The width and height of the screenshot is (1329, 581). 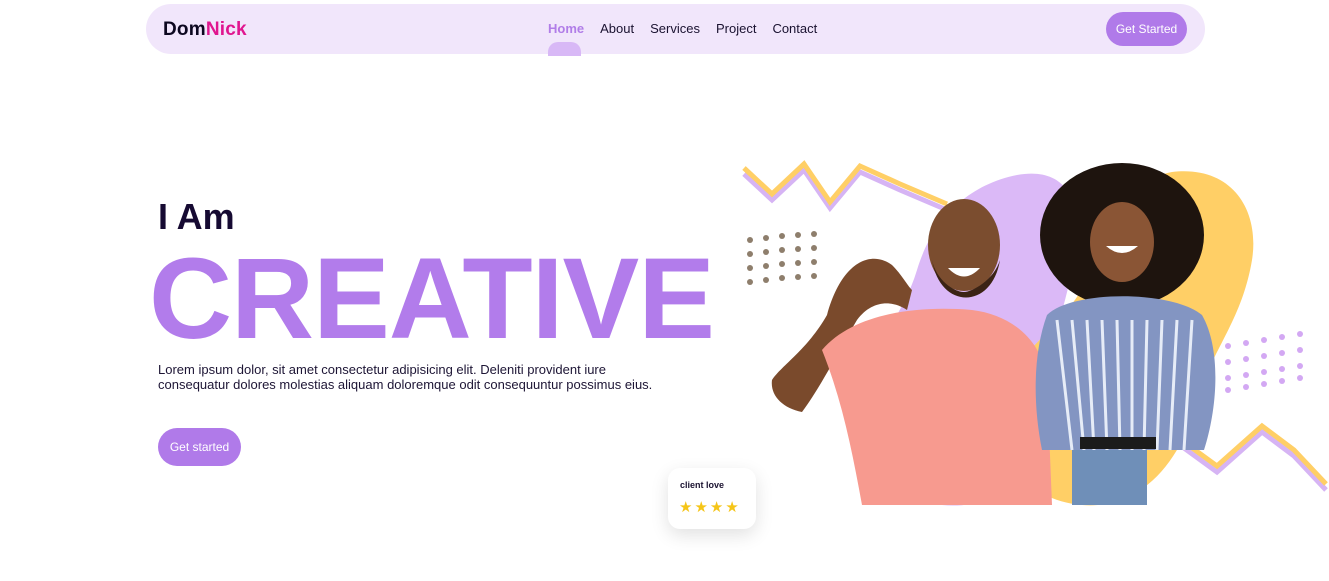 I want to click on active-nav-indicator, so click(x=564, y=49).